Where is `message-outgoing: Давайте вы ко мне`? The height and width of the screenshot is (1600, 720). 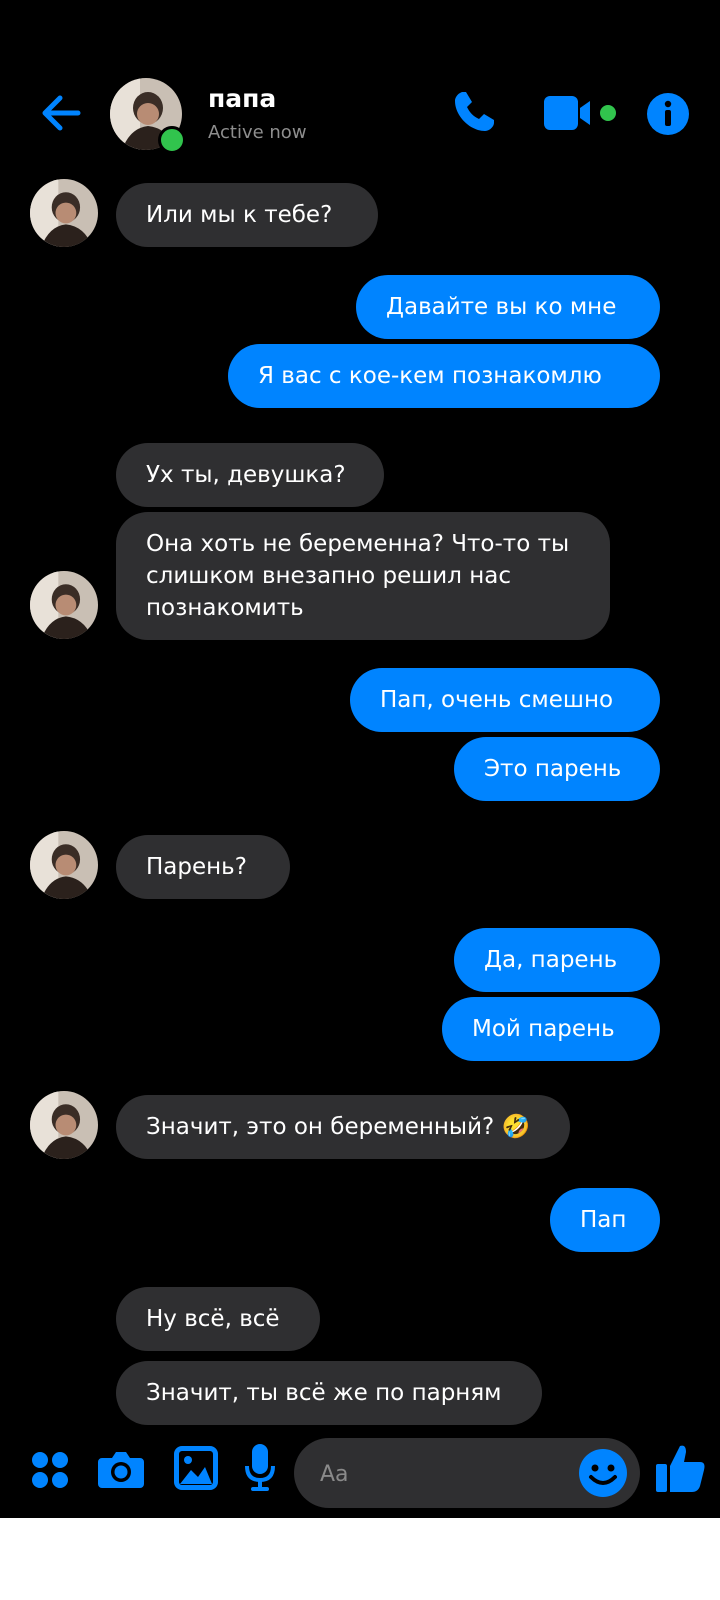 message-outgoing: Давайте вы ко мне is located at coordinates (508, 307).